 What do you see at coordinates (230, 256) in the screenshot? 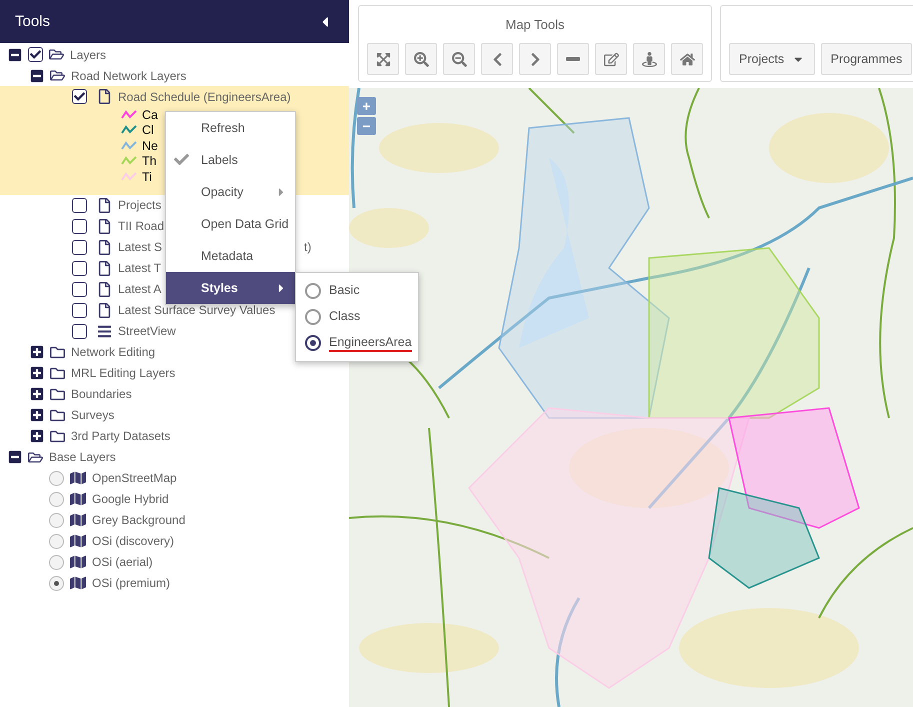
I see `menu-item: Metadata` at bounding box center [230, 256].